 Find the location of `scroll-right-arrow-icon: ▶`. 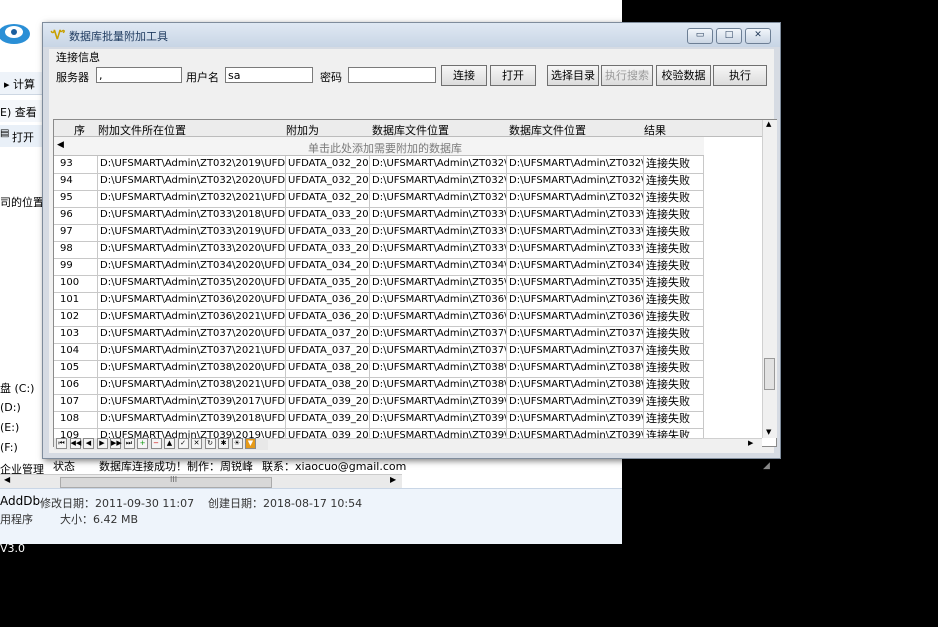

scroll-right-arrow-icon: ▶ is located at coordinates (393, 479).